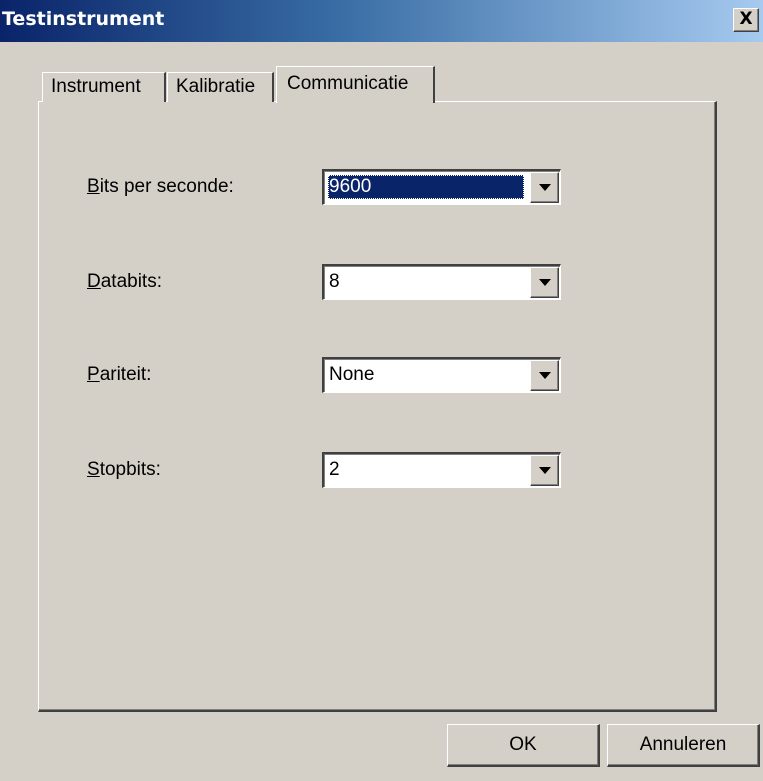  Describe the element at coordinates (334, 469) in the screenshot. I see `combo-value: 2` at that location.